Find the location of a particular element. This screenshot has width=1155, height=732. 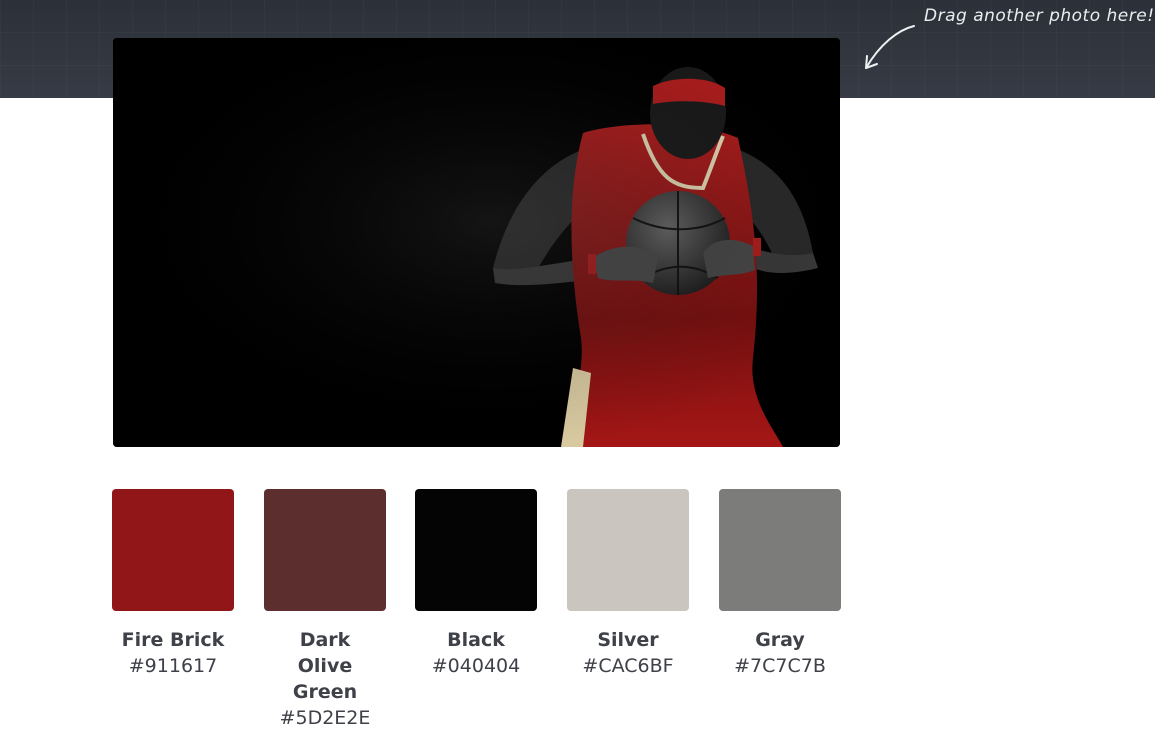

palette-swatch: Fire Brick #911617 is located at coordinates (173, 584).